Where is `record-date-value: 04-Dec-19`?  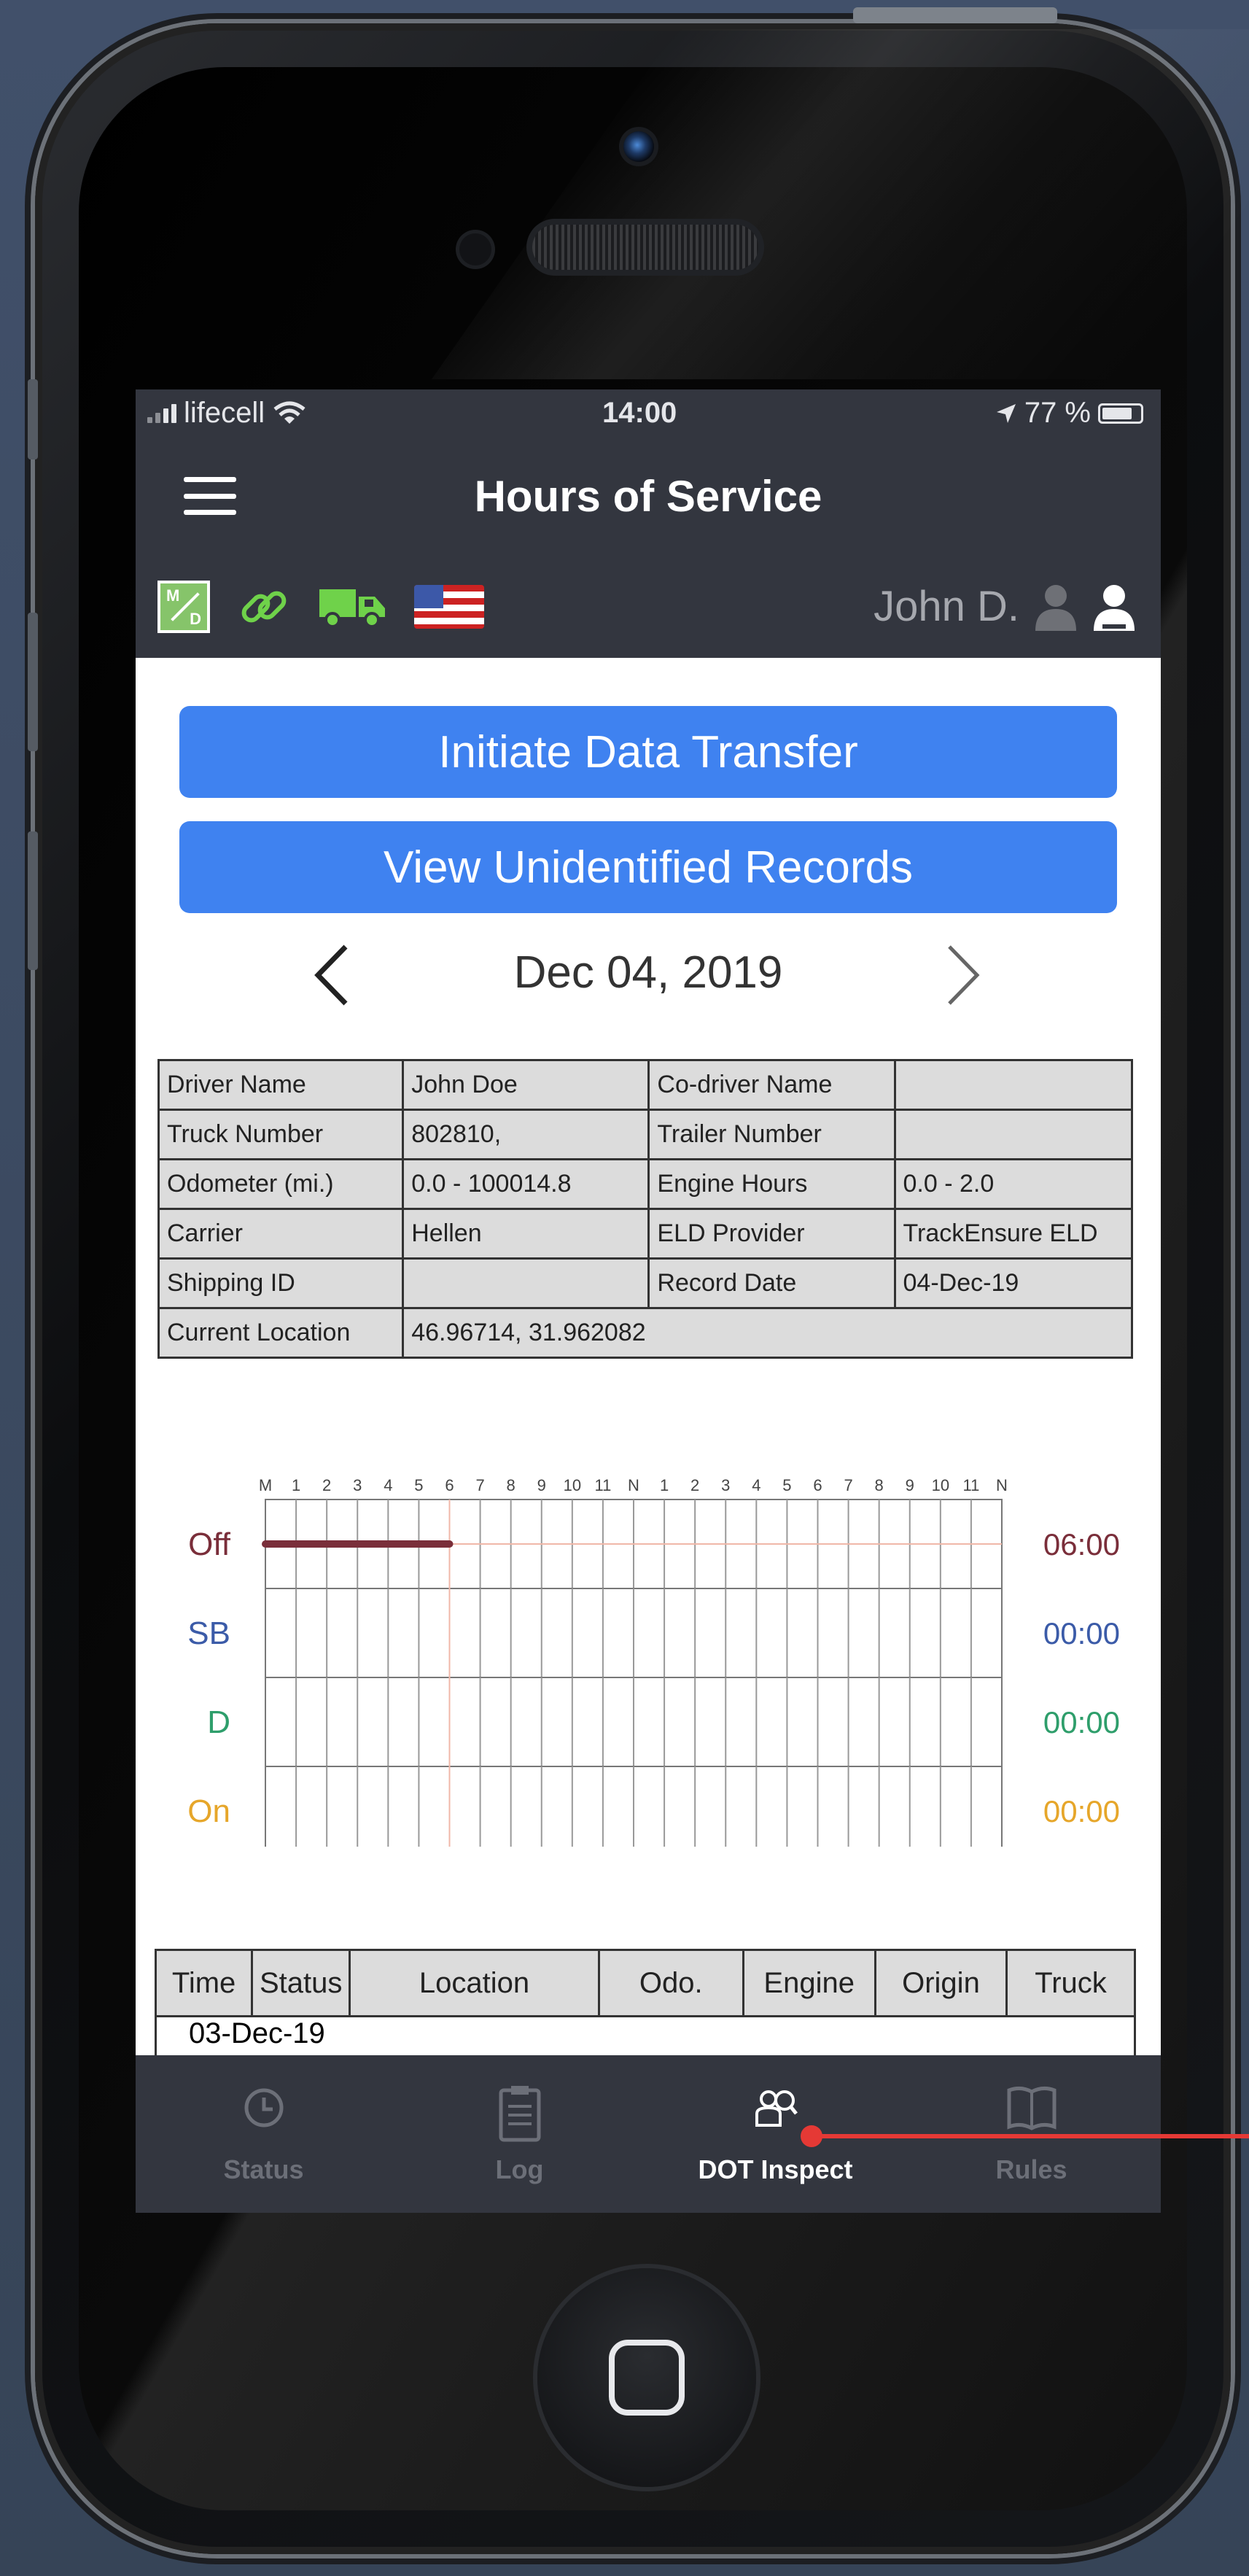 record-date-value: 04-Dec-19 is located at coordinates (1013, 1283).